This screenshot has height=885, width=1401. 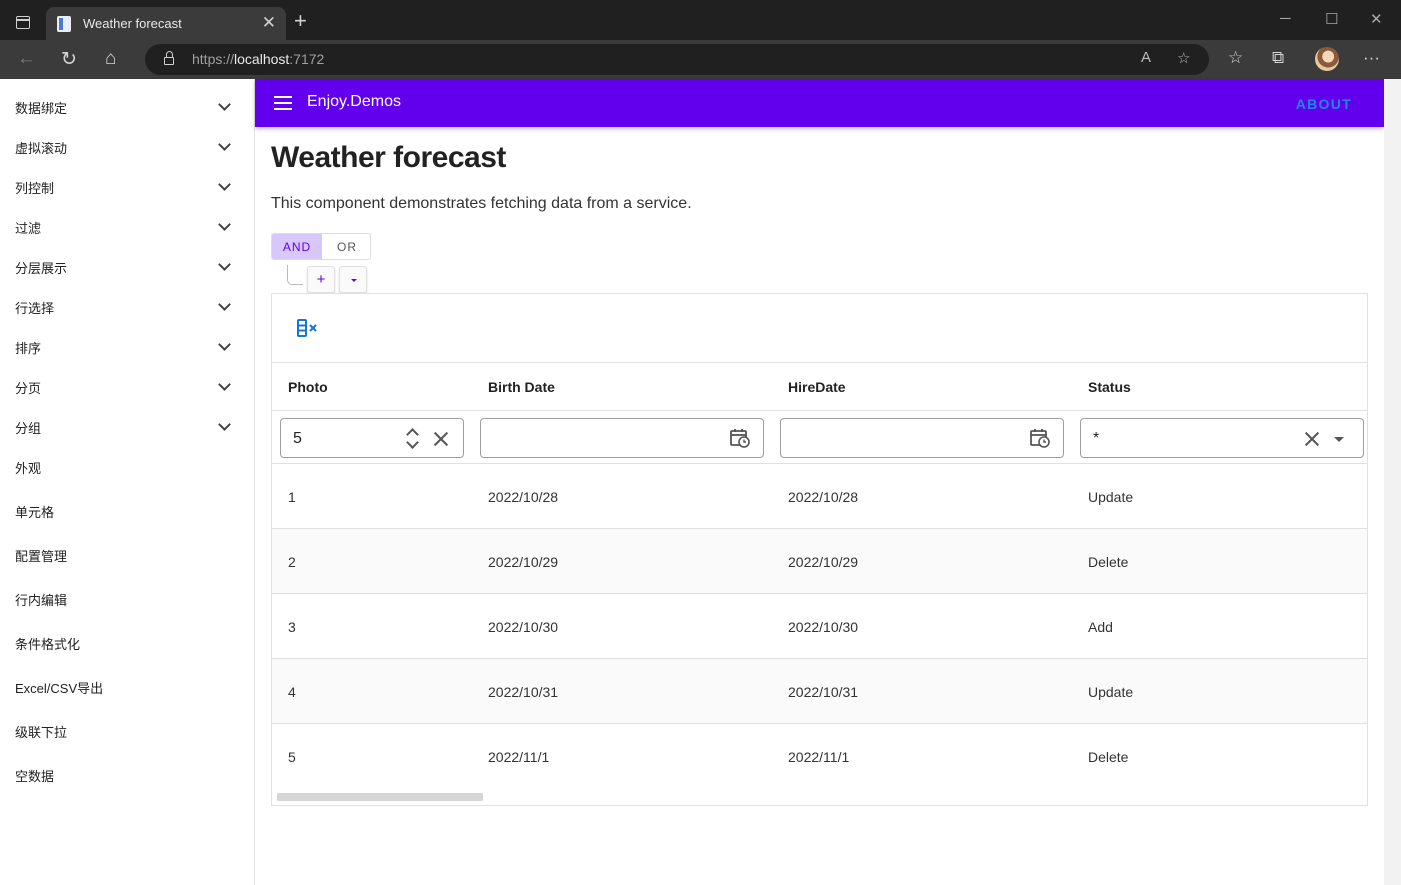 I want to click on sidebar-item-hierarchy: 分层展示, so click(x=127, y=266).